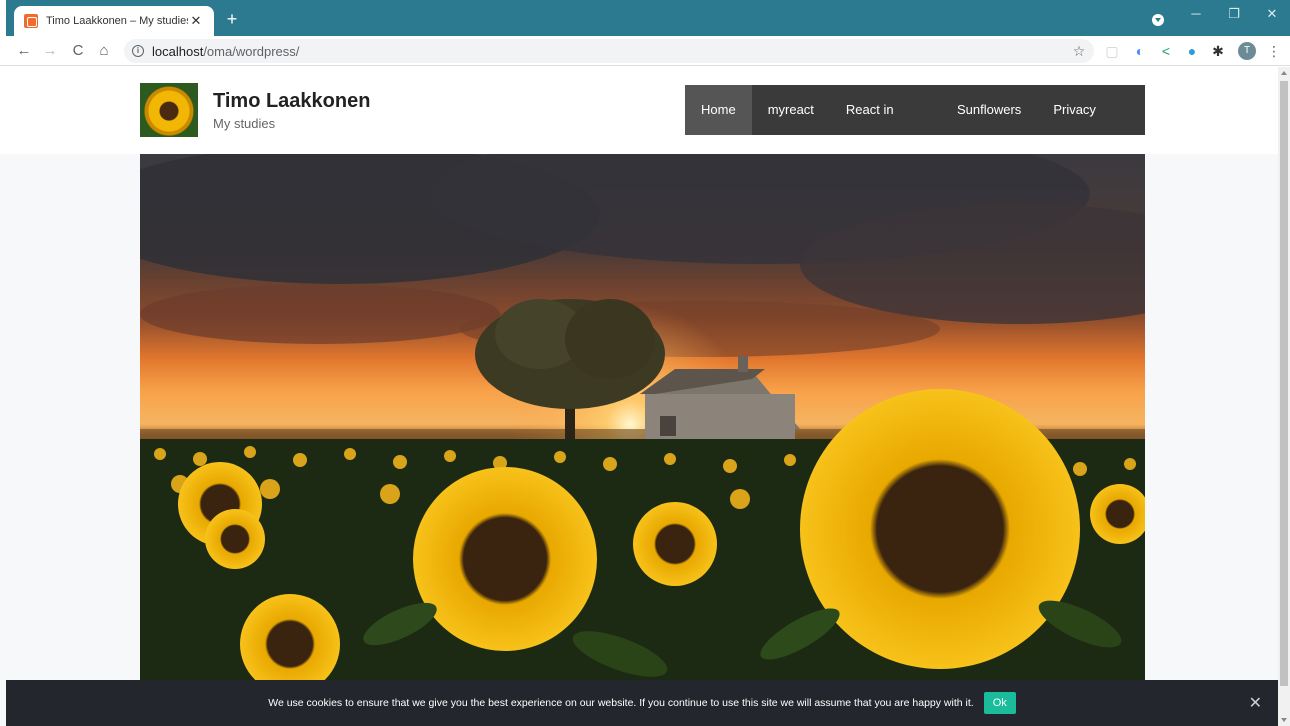 Image resolution: width=1290 pixels, height=726 pixels. What do you see at coordinates (232, 19) in the screenshot?
I see `new-tab-button: +` at bounding box center [232, 19].